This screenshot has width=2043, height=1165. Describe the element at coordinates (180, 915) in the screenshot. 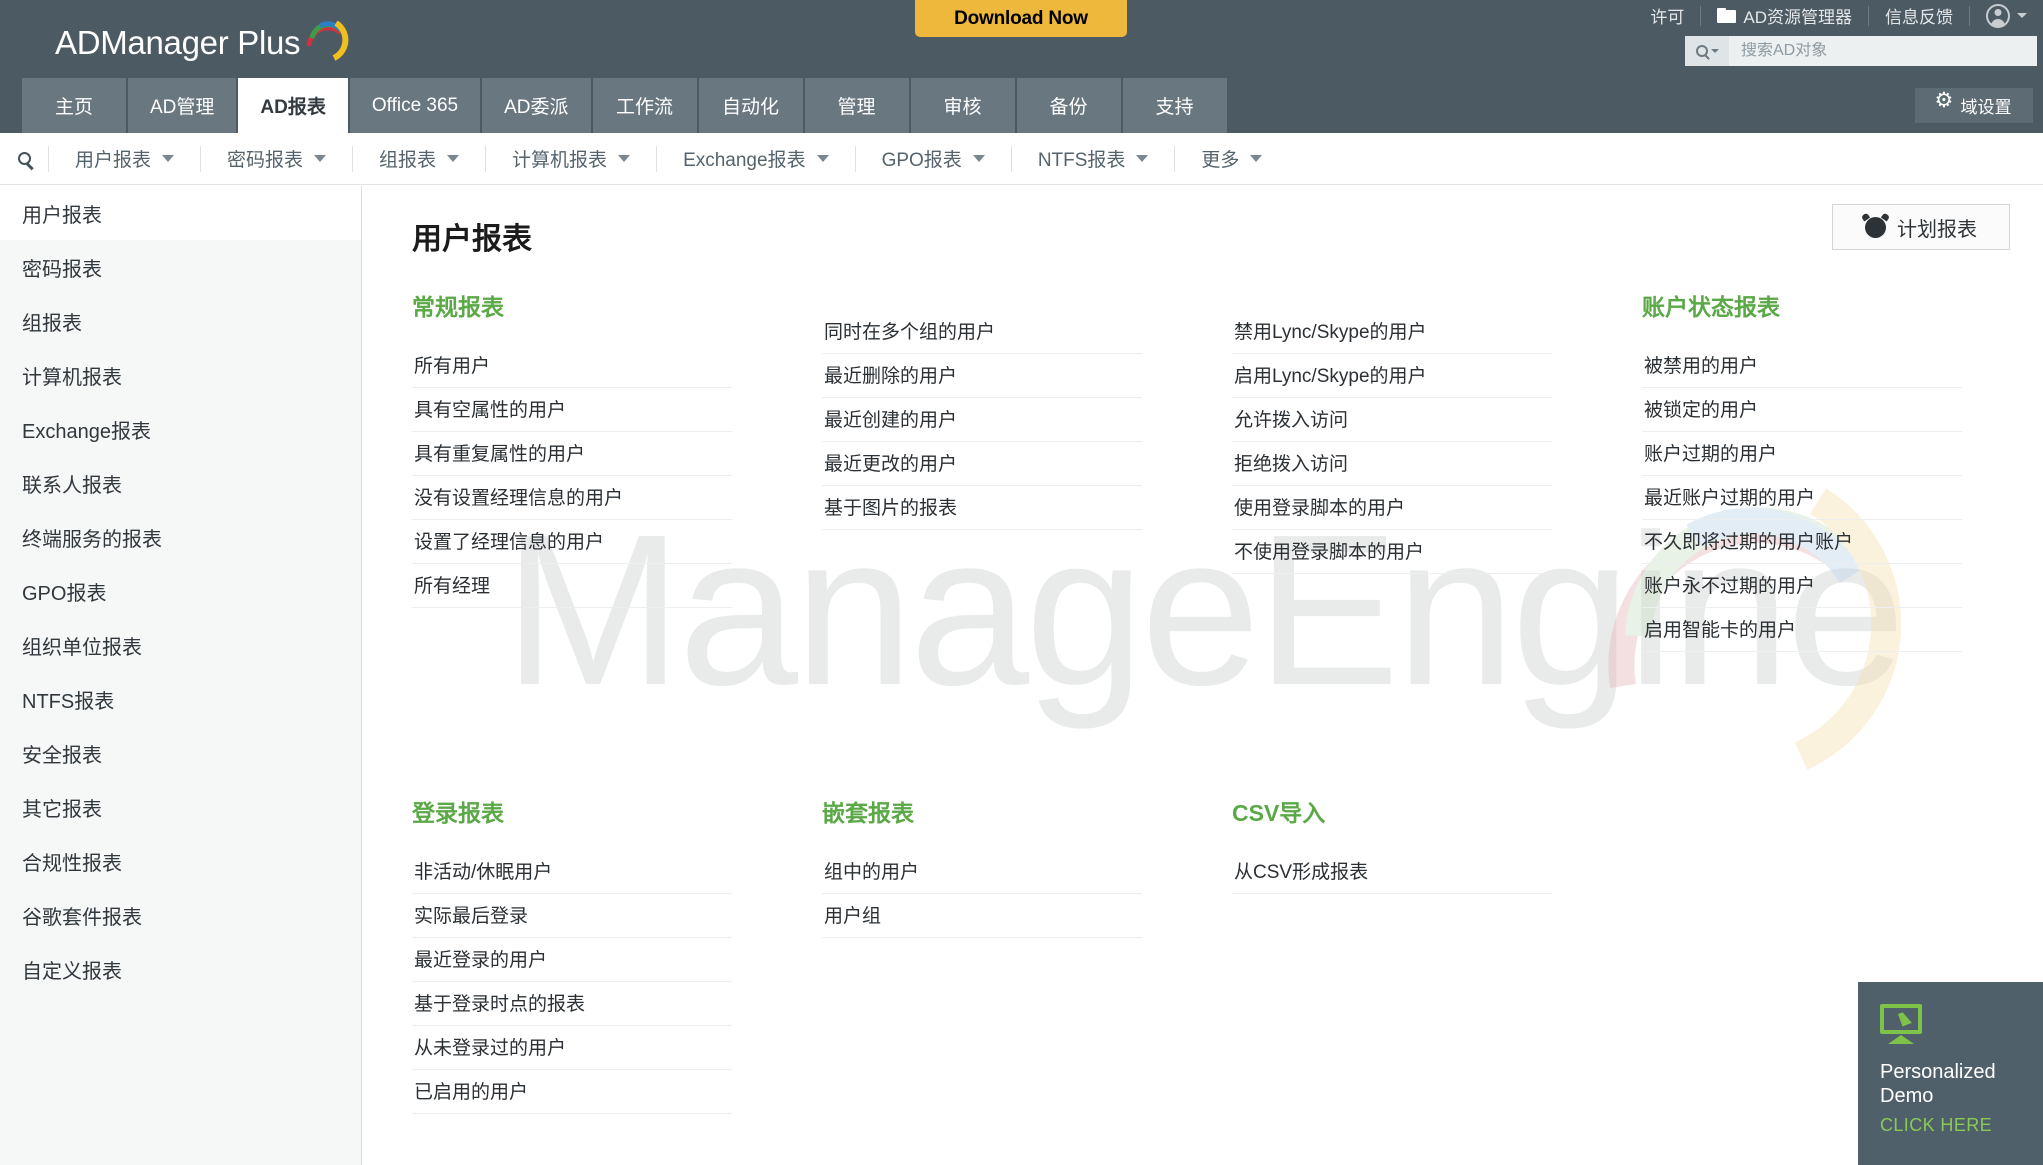

I see `sidebar-item-13: 谷歌套件报表` at that location.